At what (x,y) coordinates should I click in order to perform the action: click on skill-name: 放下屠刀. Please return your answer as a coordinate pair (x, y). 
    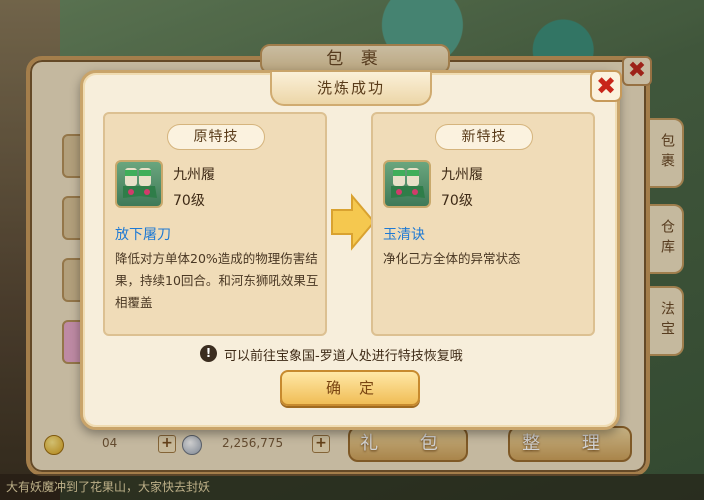
    Looking at the image, I should click on (143, 235).